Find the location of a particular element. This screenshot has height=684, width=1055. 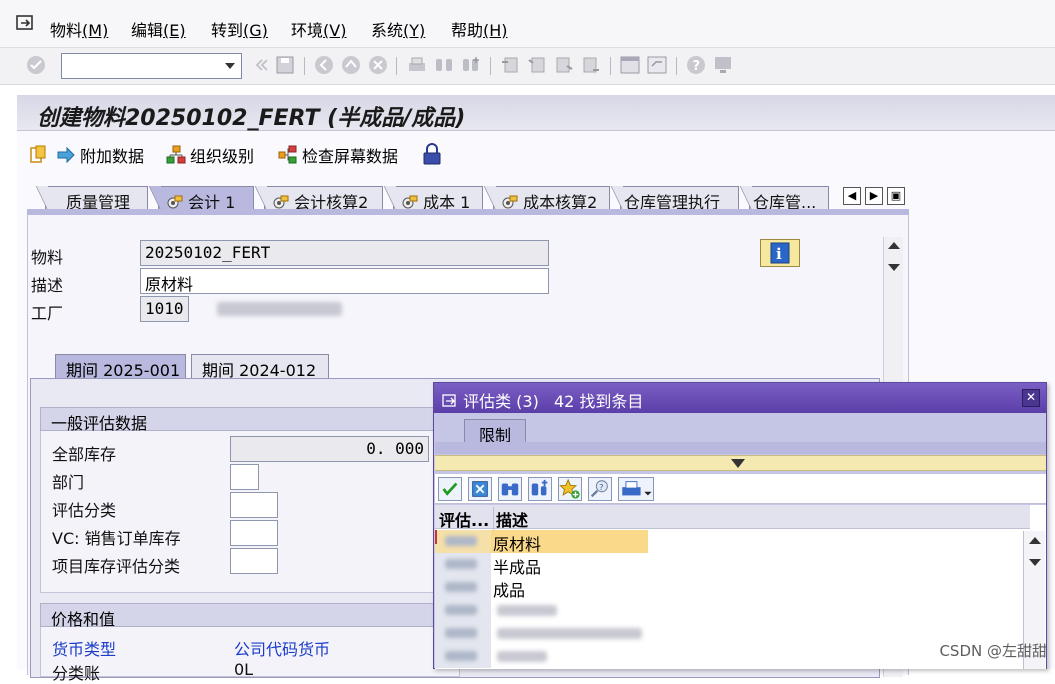

plant-label: 工厂 is located at coordinates (47, 313).